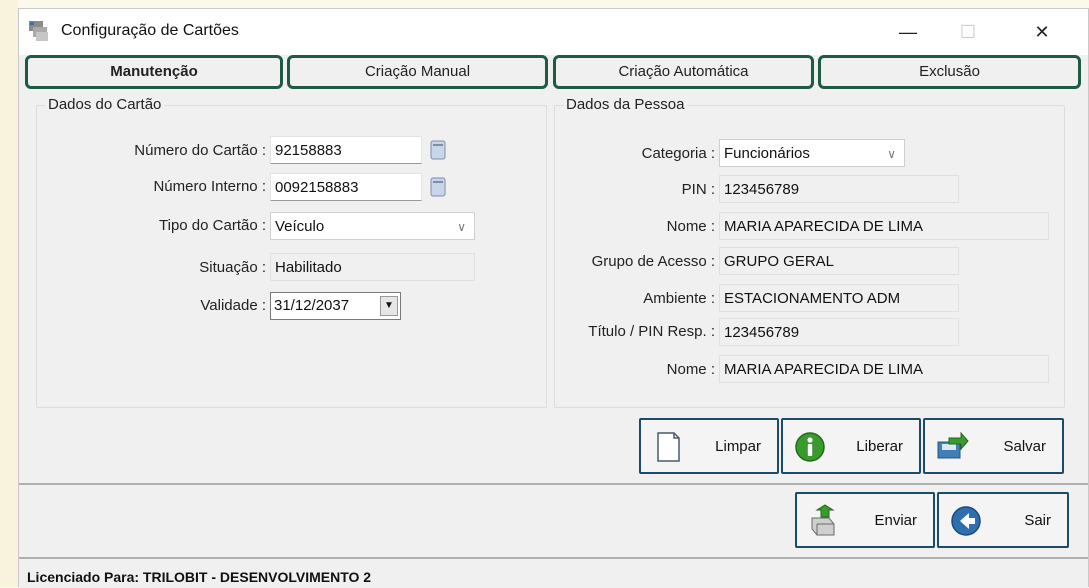 The image size is (1089, 588). I want to click on tab-manutencao: Manutenção, so click(154, 72).